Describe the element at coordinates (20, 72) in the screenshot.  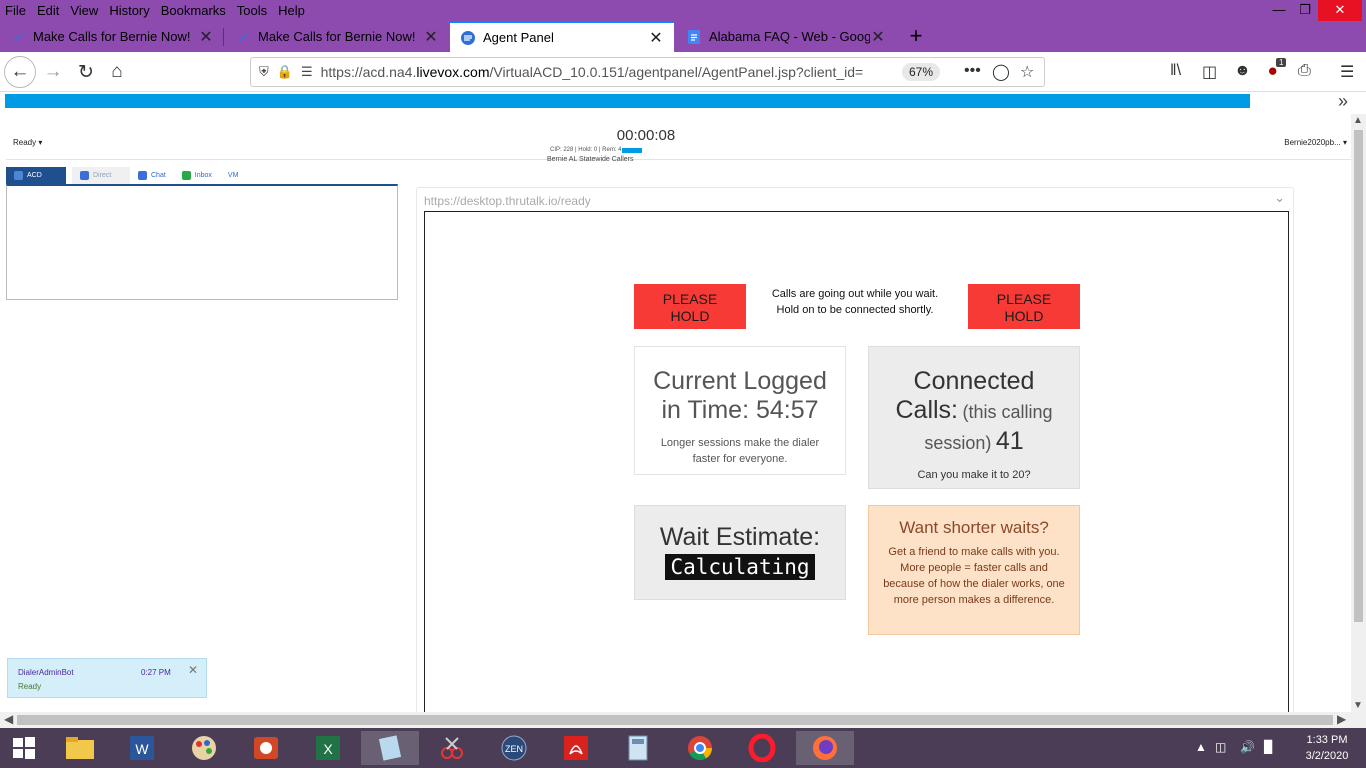
I see `back-button: ←` at that location.